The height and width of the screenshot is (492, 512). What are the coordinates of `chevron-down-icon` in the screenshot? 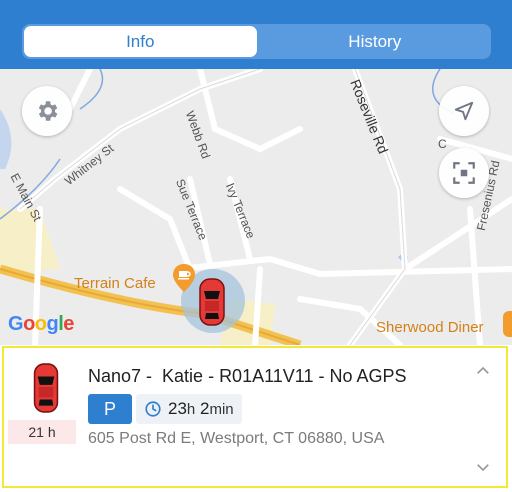 It's located at (483, 468).